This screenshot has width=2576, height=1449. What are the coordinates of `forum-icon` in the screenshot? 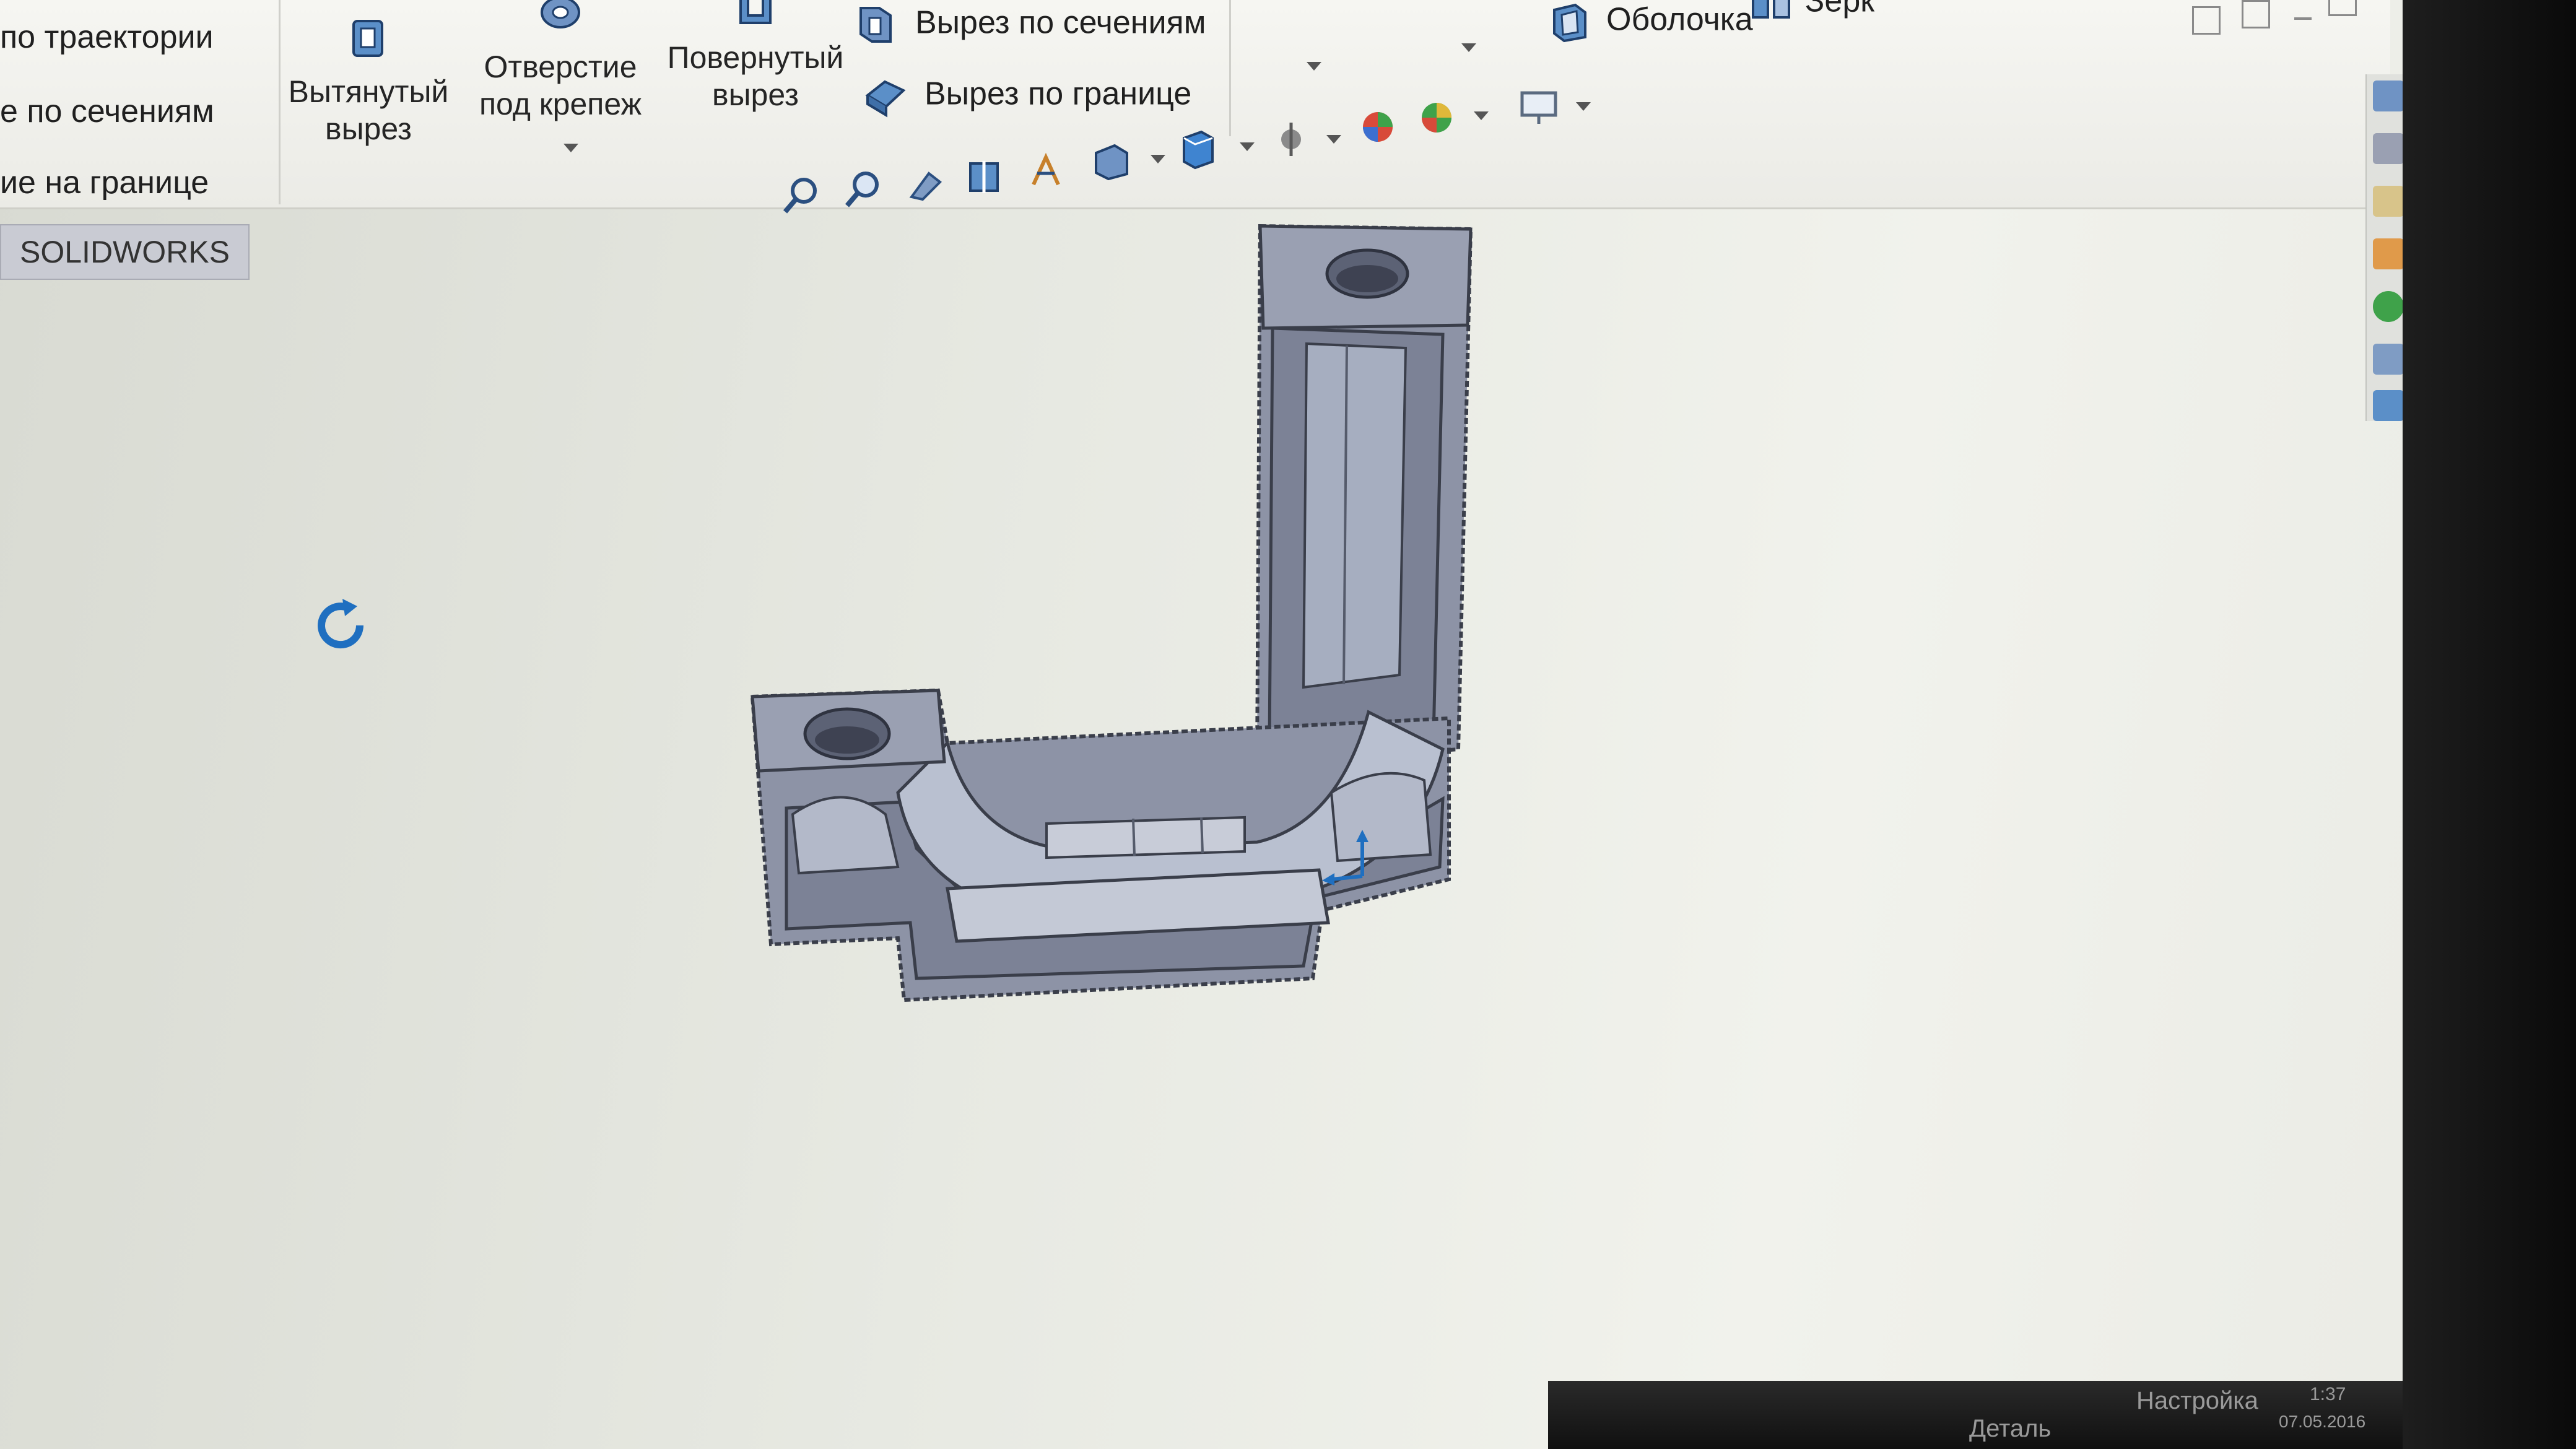 It's located at (2388, 405).